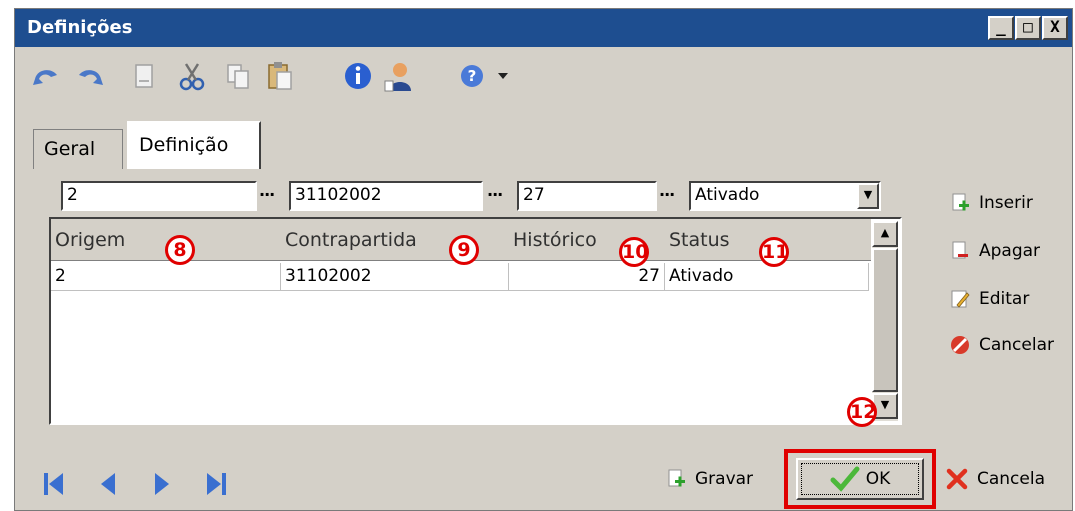 This screenshot has height=511, width=1075. What do you see at coordinates (1004, 299) in the screenshot?
I see `editar-label: Editar` at bounding box center [1004, 299].